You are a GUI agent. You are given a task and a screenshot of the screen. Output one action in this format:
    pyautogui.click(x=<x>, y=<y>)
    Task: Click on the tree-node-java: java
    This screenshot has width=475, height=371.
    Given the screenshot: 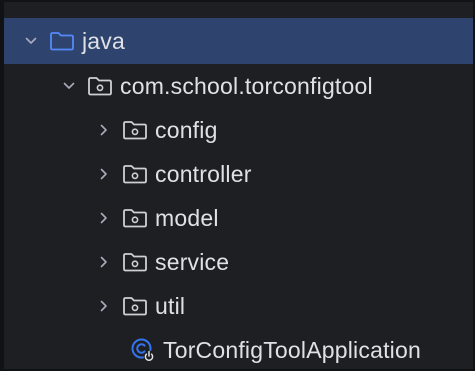 What is the action you would take?
    pyautogui.click(x=238, y=41)
    